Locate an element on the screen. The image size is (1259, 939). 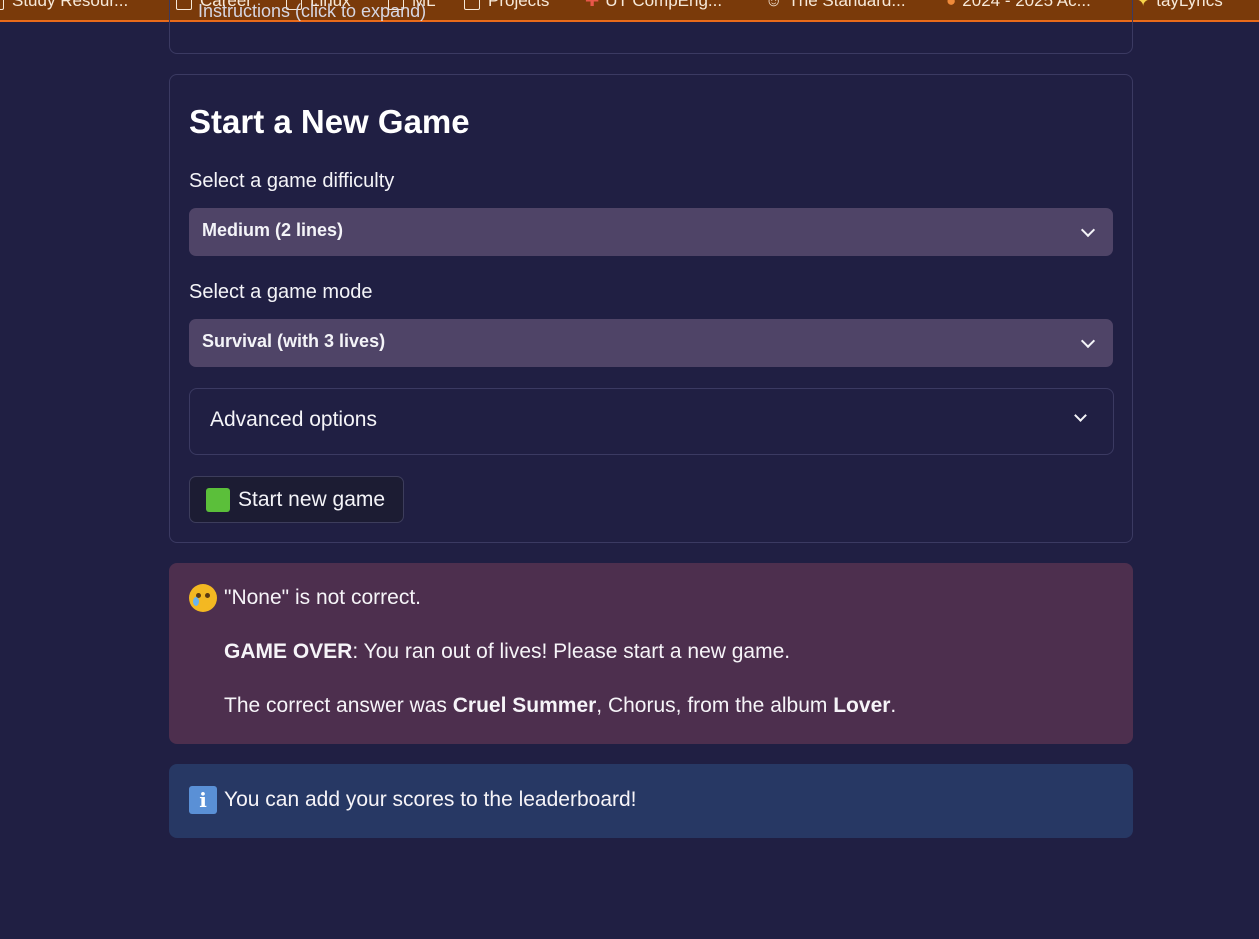
new-game-title: Start a New Game is located at coordinates (329, 121).